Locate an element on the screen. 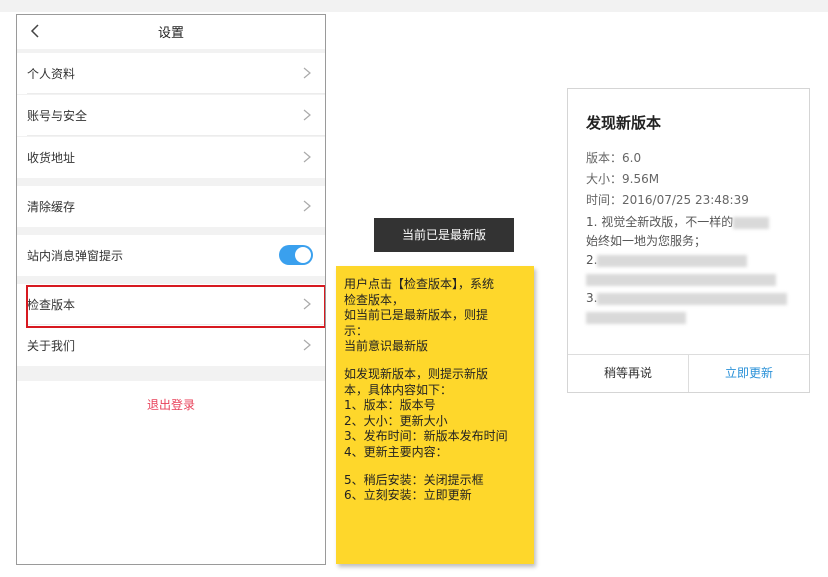 The height and width of the screenshot is (577, 828). settings-item-label: 收货地址 is located at coordinates (51, 158).